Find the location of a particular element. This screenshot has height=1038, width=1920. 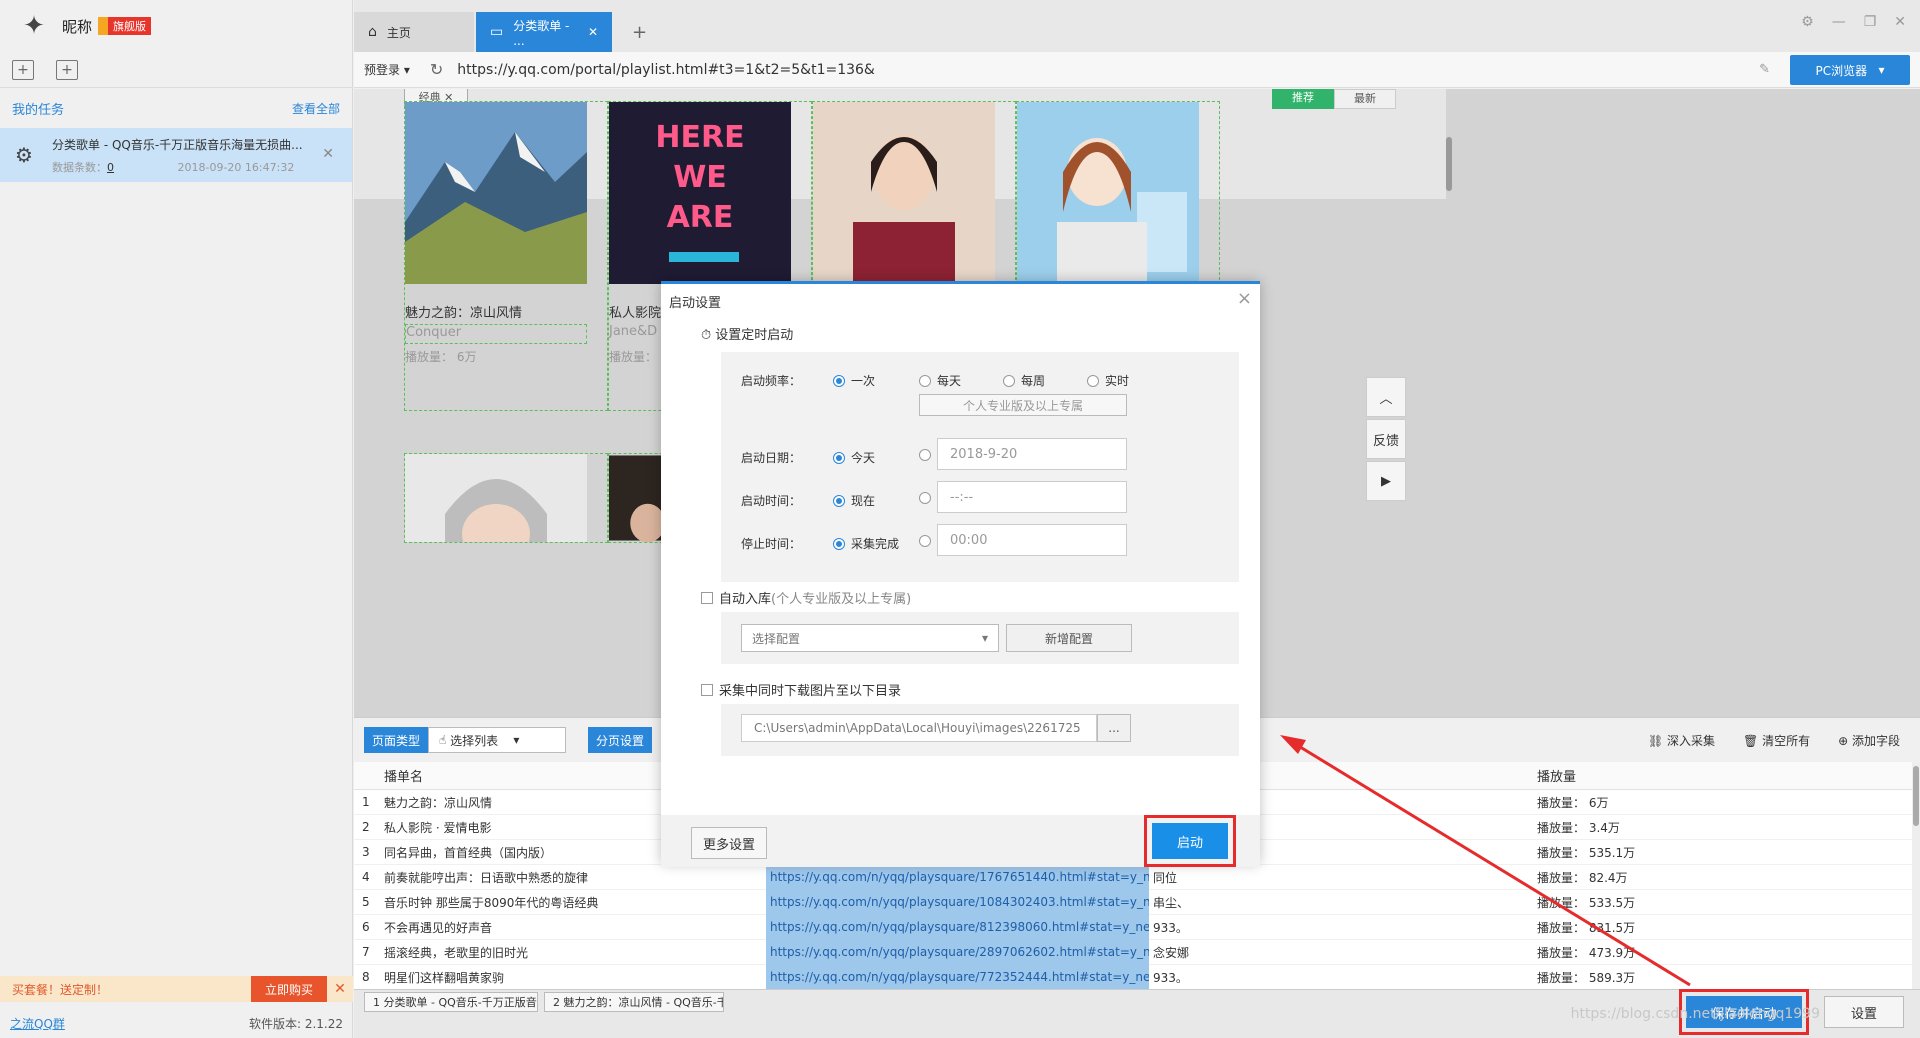

schedule-header: ⏱ 设置定时启动 is located at coordinates (747, 335).